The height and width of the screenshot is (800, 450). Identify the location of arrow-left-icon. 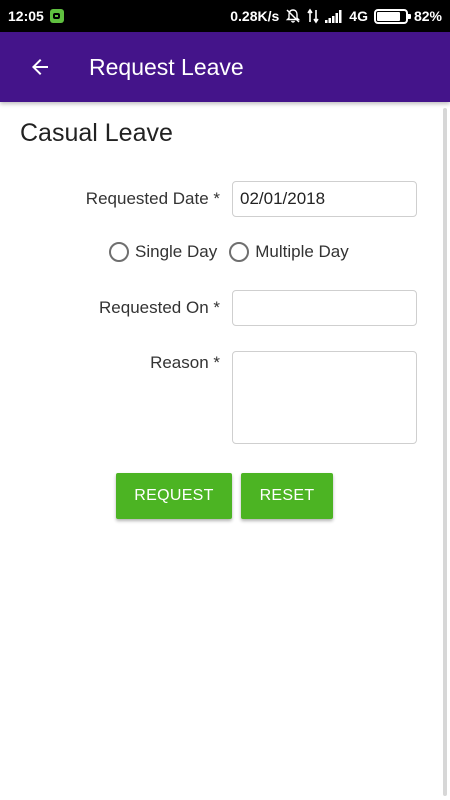
(40, 67).